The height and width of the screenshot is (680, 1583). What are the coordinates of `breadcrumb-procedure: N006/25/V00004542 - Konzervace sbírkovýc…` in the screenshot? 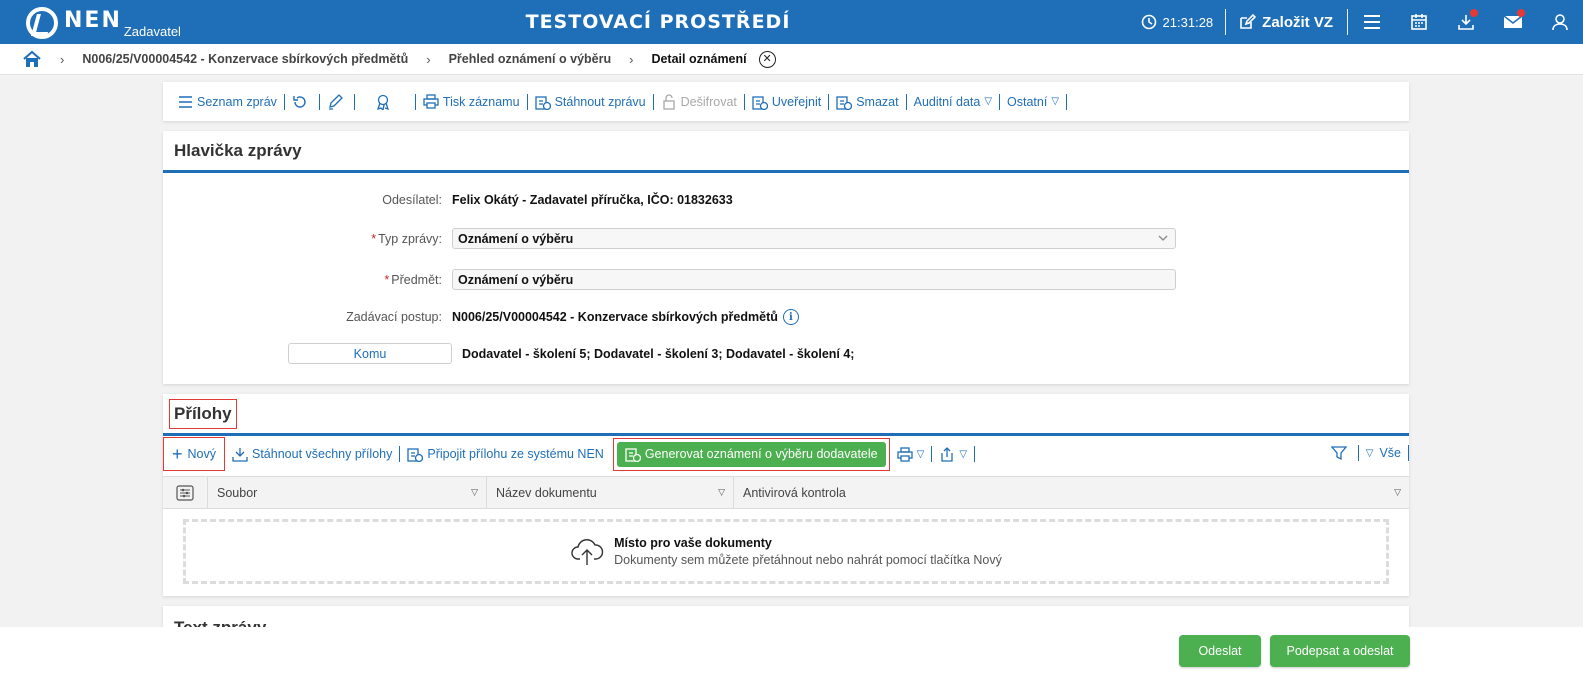 It's located at (245, 59).